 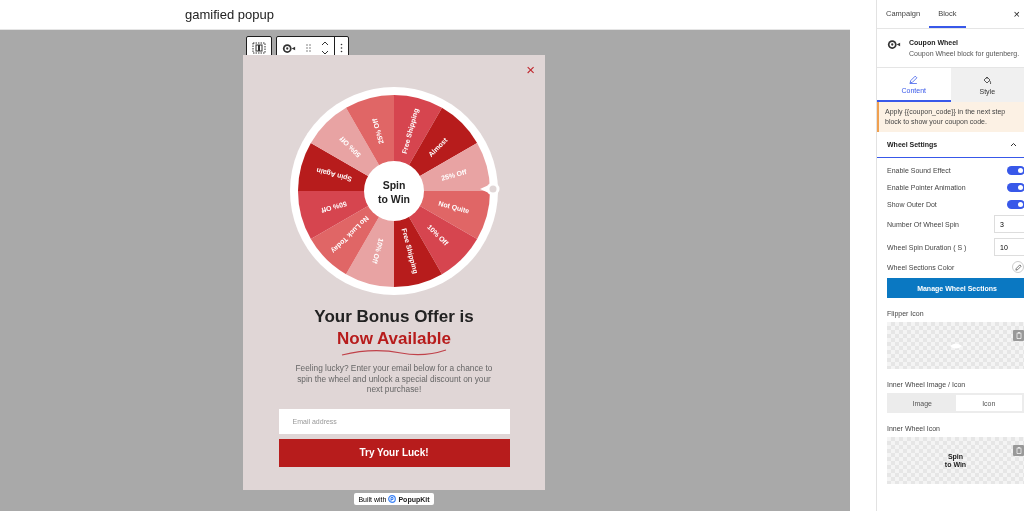 I want to click on try-luck-button: Try Your Luck!, so click(x=394, y=452).